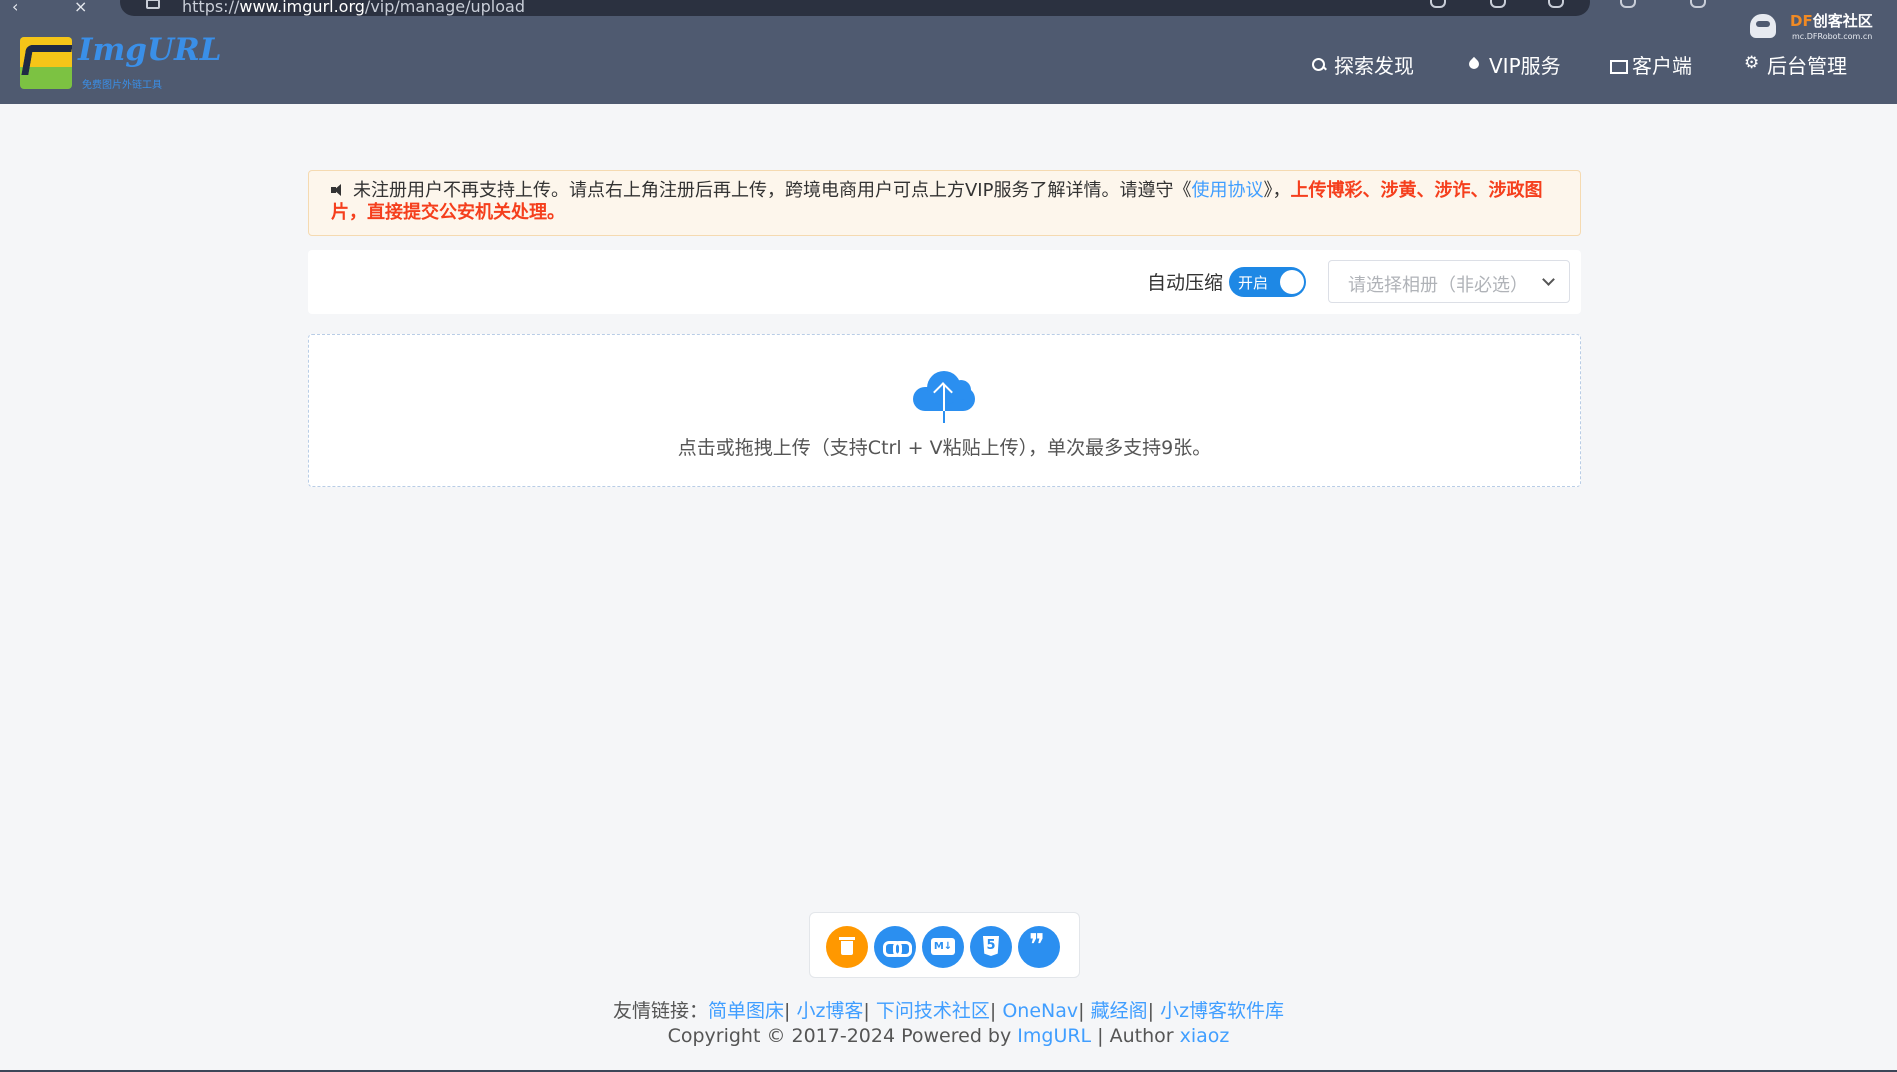 The width and height of the screenshot is (1897, 1072). Describe the element at coordinates (944, 396) in the screenshot. I see `cloud-upload-icon` at that location.